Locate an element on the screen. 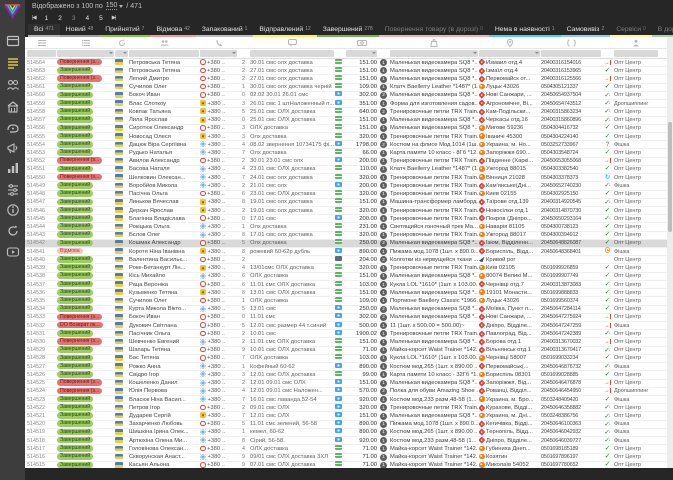  filter-address-select is located at coordinates (509, 53).